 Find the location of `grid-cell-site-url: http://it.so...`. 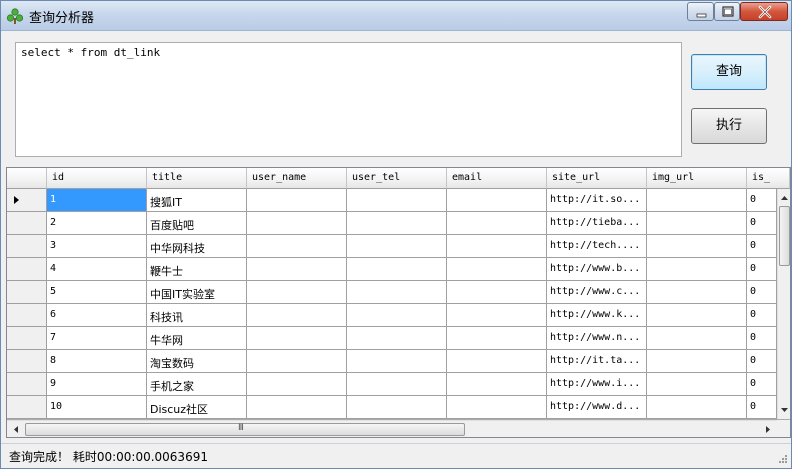

grid-cell-site-url: http://it.so... is located at coordinates (597, 200).